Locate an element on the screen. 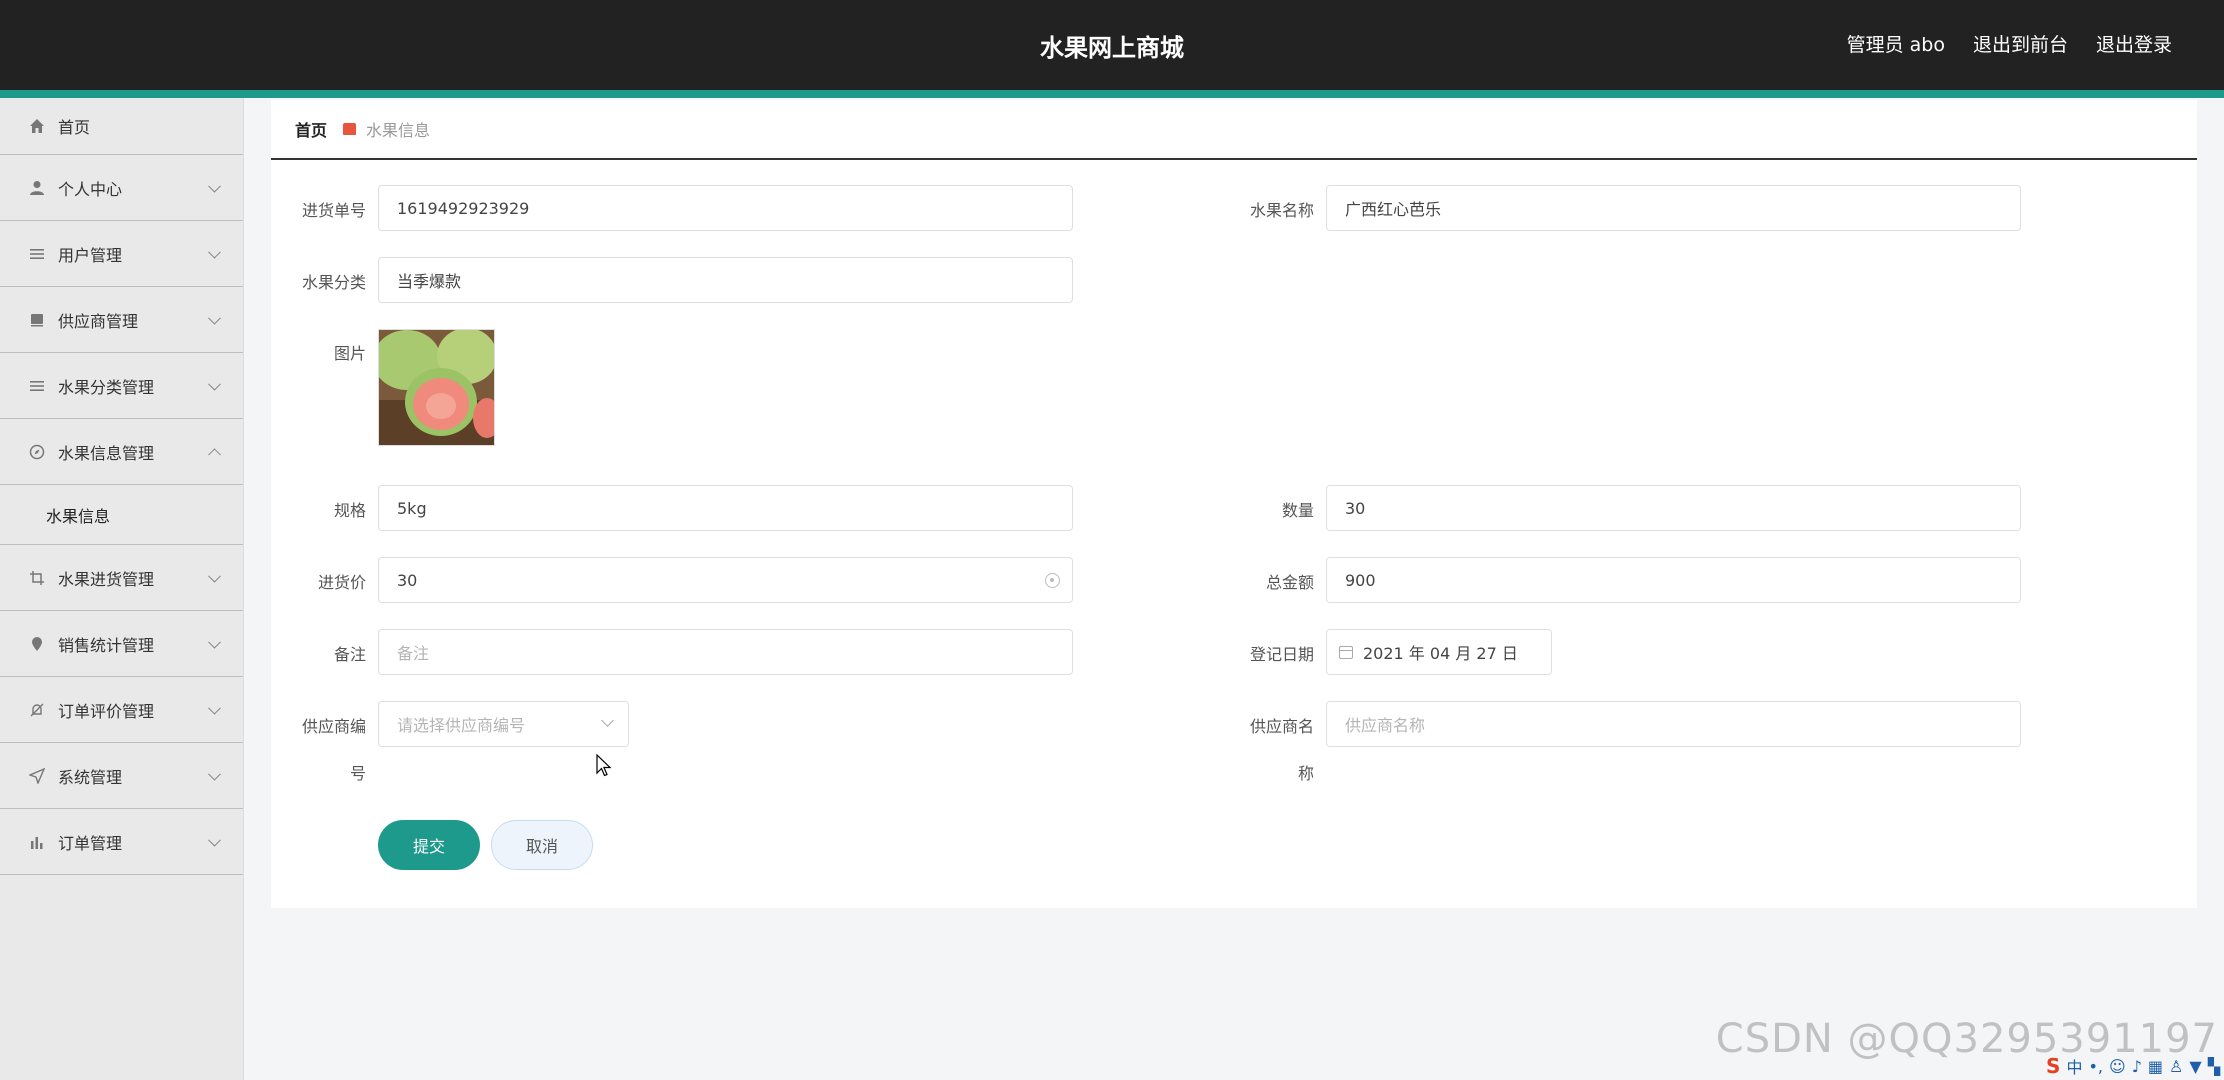 The image size is (2224, 1080). sidebar-item-sales-statistics-management: 销售统计管理 is located at coordinates (121, 644).